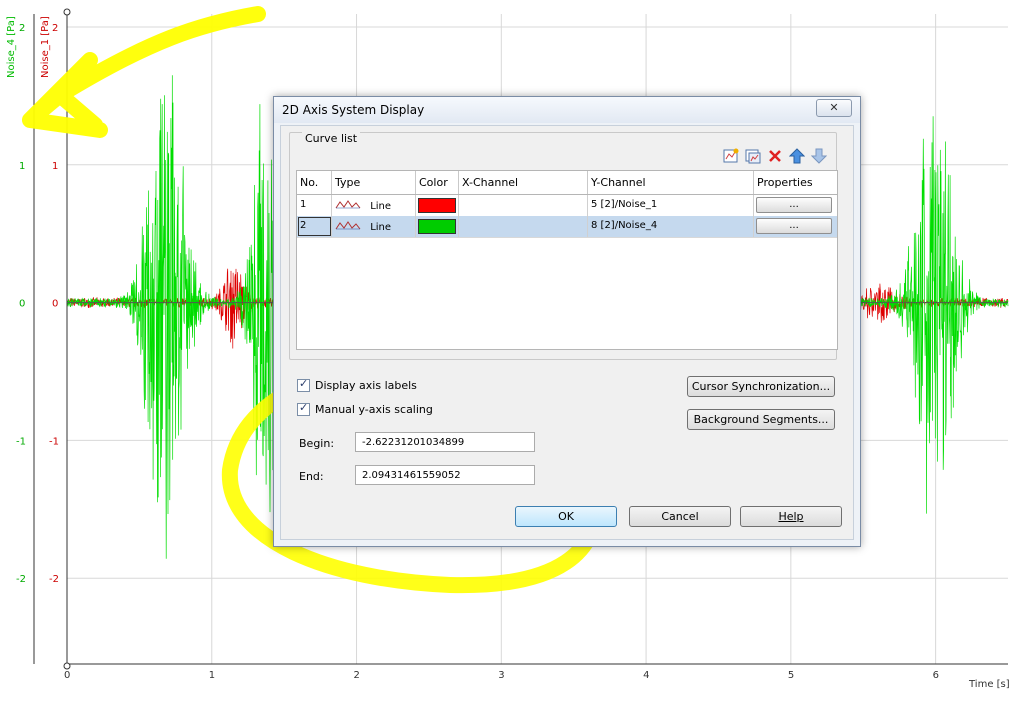  What do you see at coordinates (834, 108) in the screenshot?
I see `close-icon: ✕` at bounding box center [834, 108].